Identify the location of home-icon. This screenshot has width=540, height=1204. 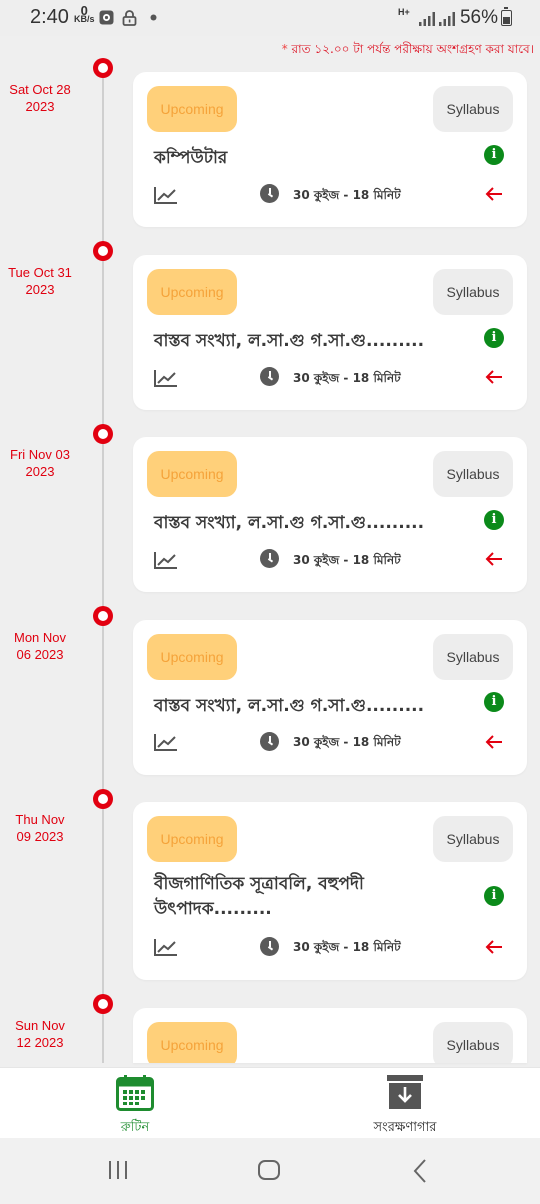
(269, 1170).